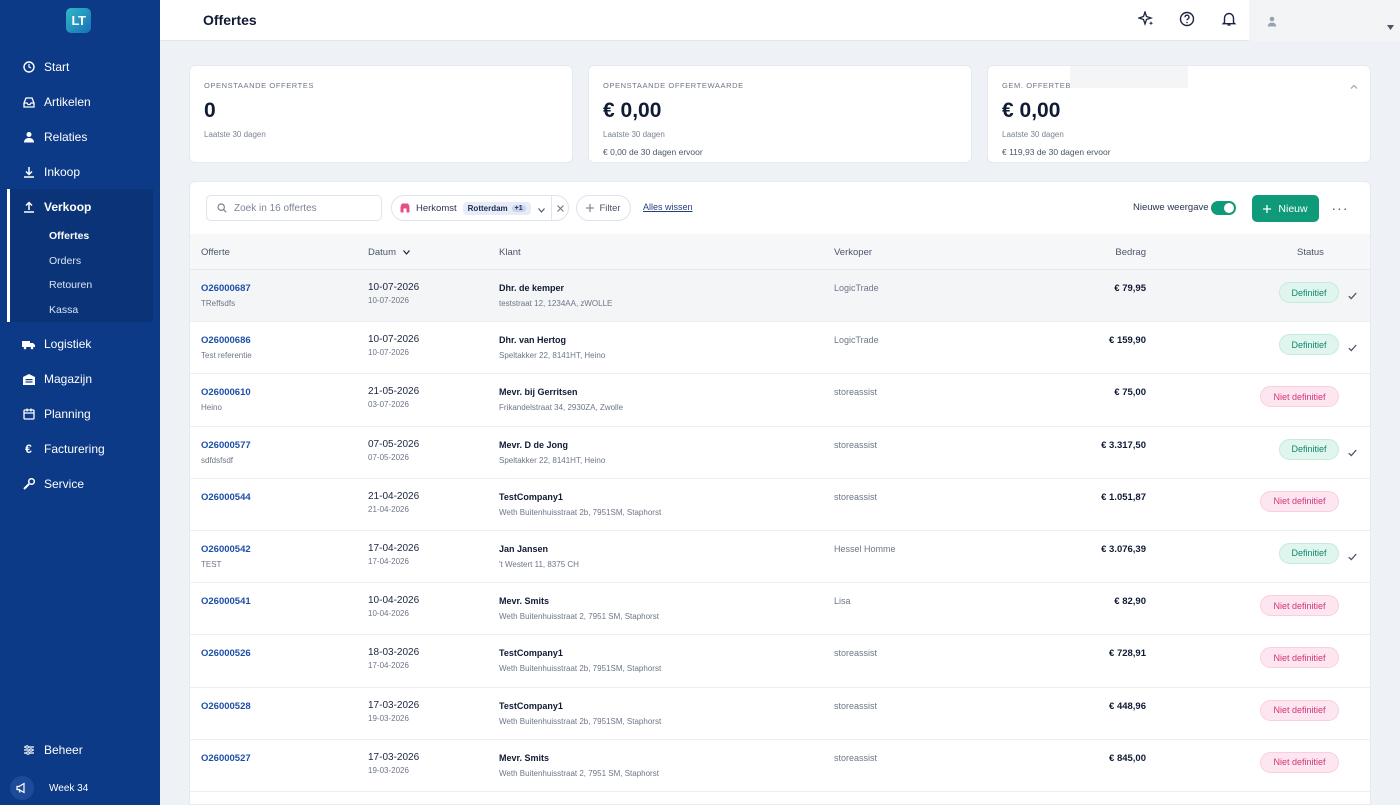 The height and width of the screenshot is (805, 1400). What do you see at coordinates (510, 252) in the screenshot?
I see `col-header-klant: Klant` at bounding box center [510, 252].